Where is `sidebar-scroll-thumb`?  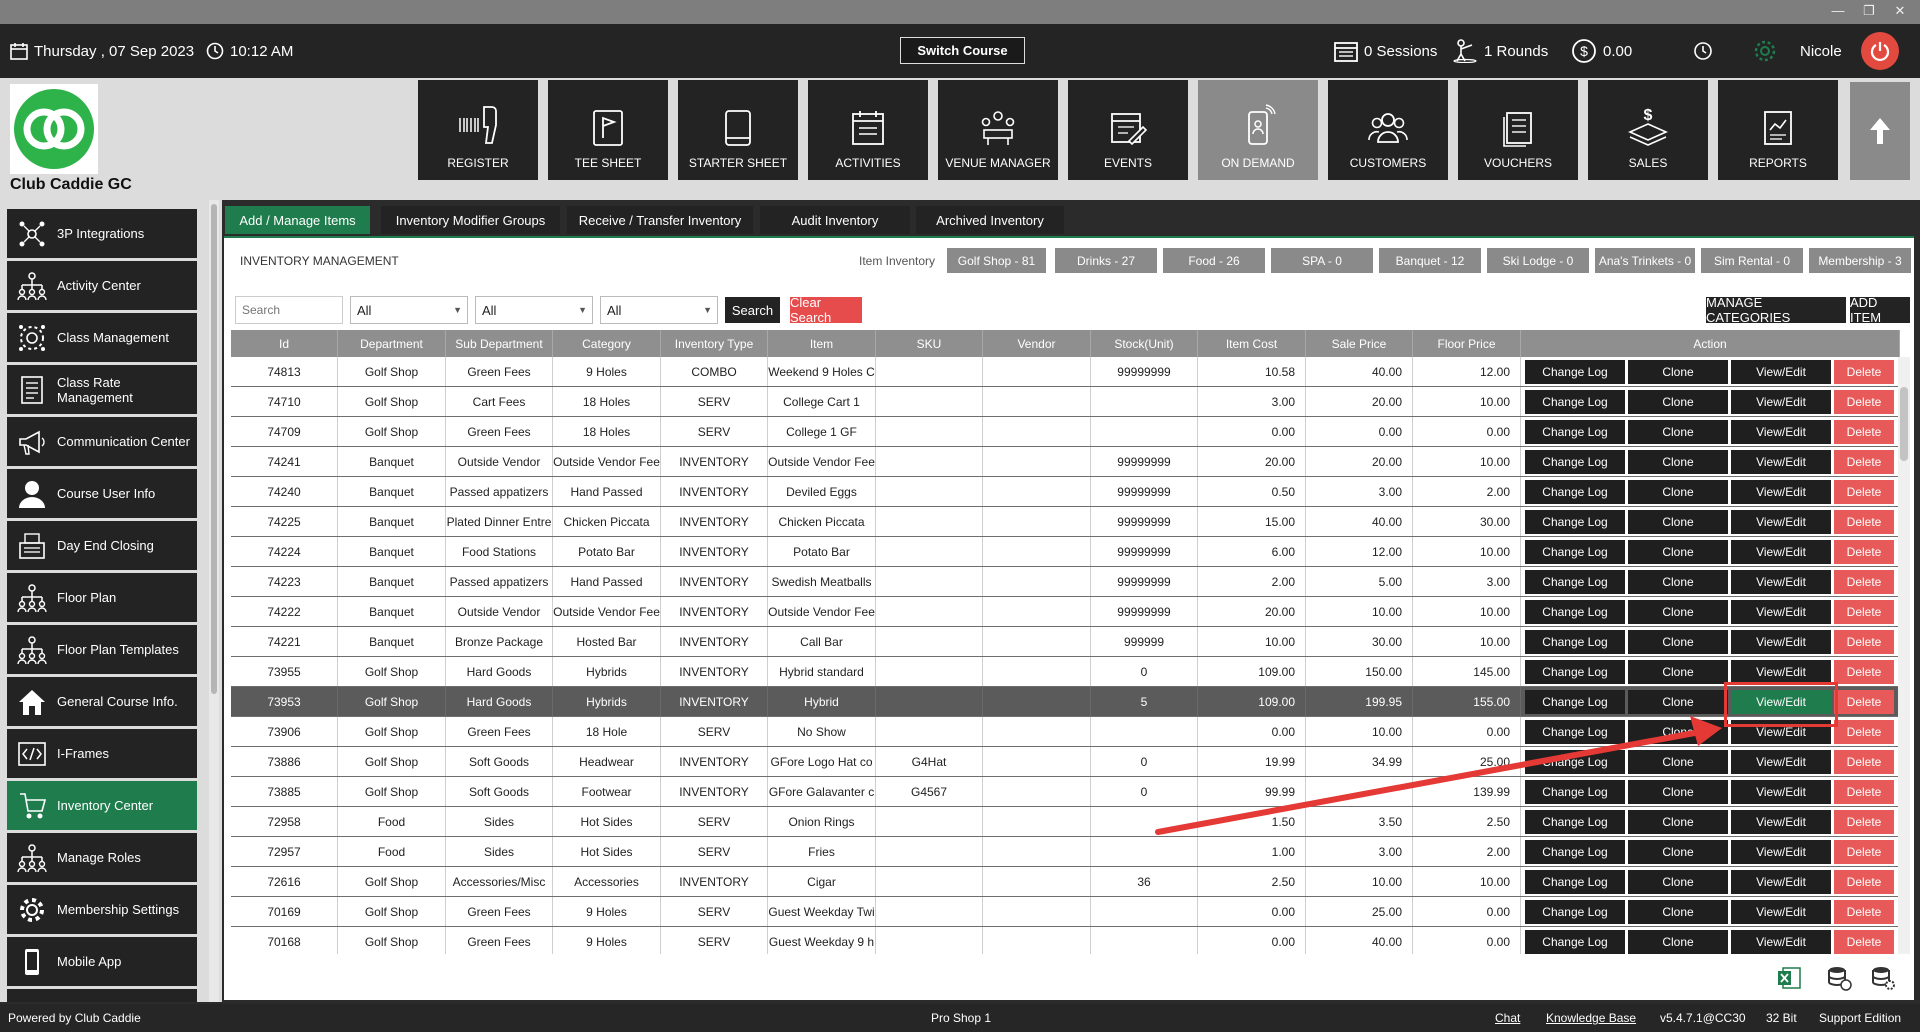
sidebar-scroll-thumb is located at coordinates (214, 449).